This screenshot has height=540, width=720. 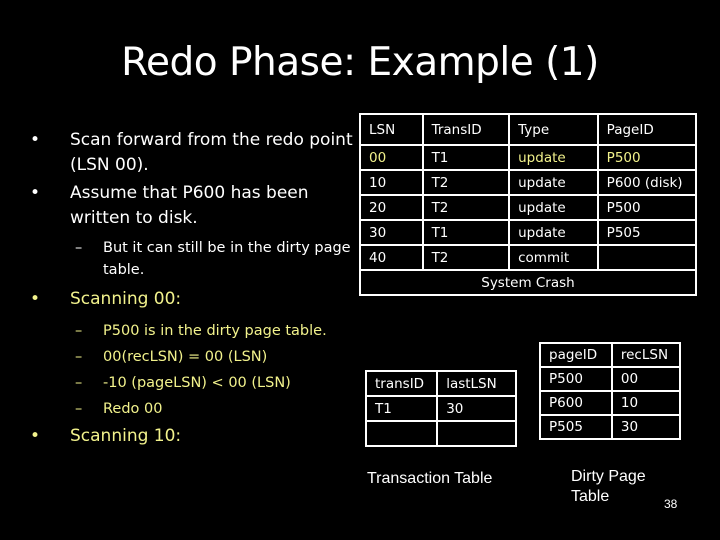 What do you see at coordinates (647, 129) in the screenshot?
I see `header-cell-pageid: PageID` at bounding box center [647, 129].